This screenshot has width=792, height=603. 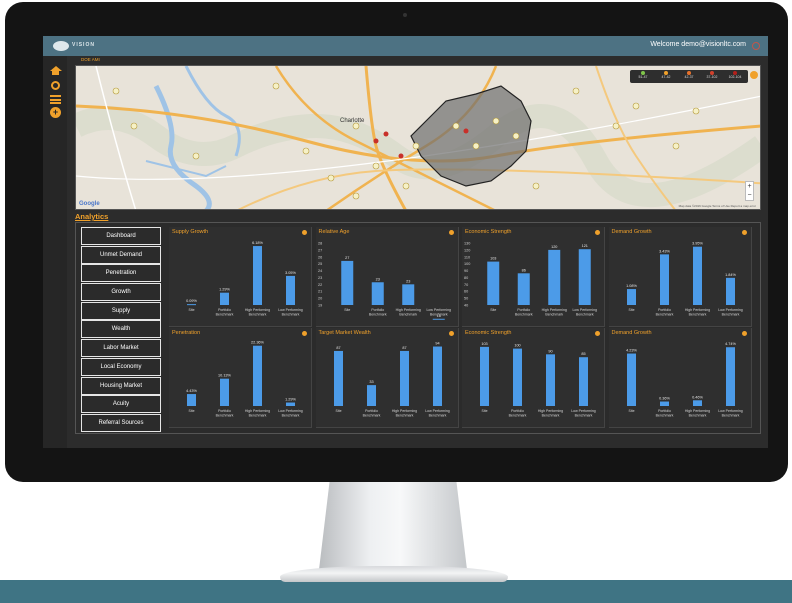 What do you see at coordinates (90, 59) in the screenshot?
I see `map-title: DOE AMI` at bounding box center [90, 59].